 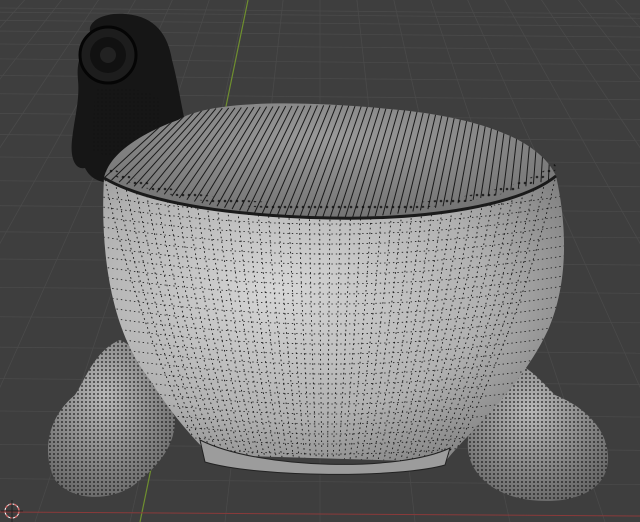 I want to click on 3d-cursor-icon, so click(x=12, y=511).